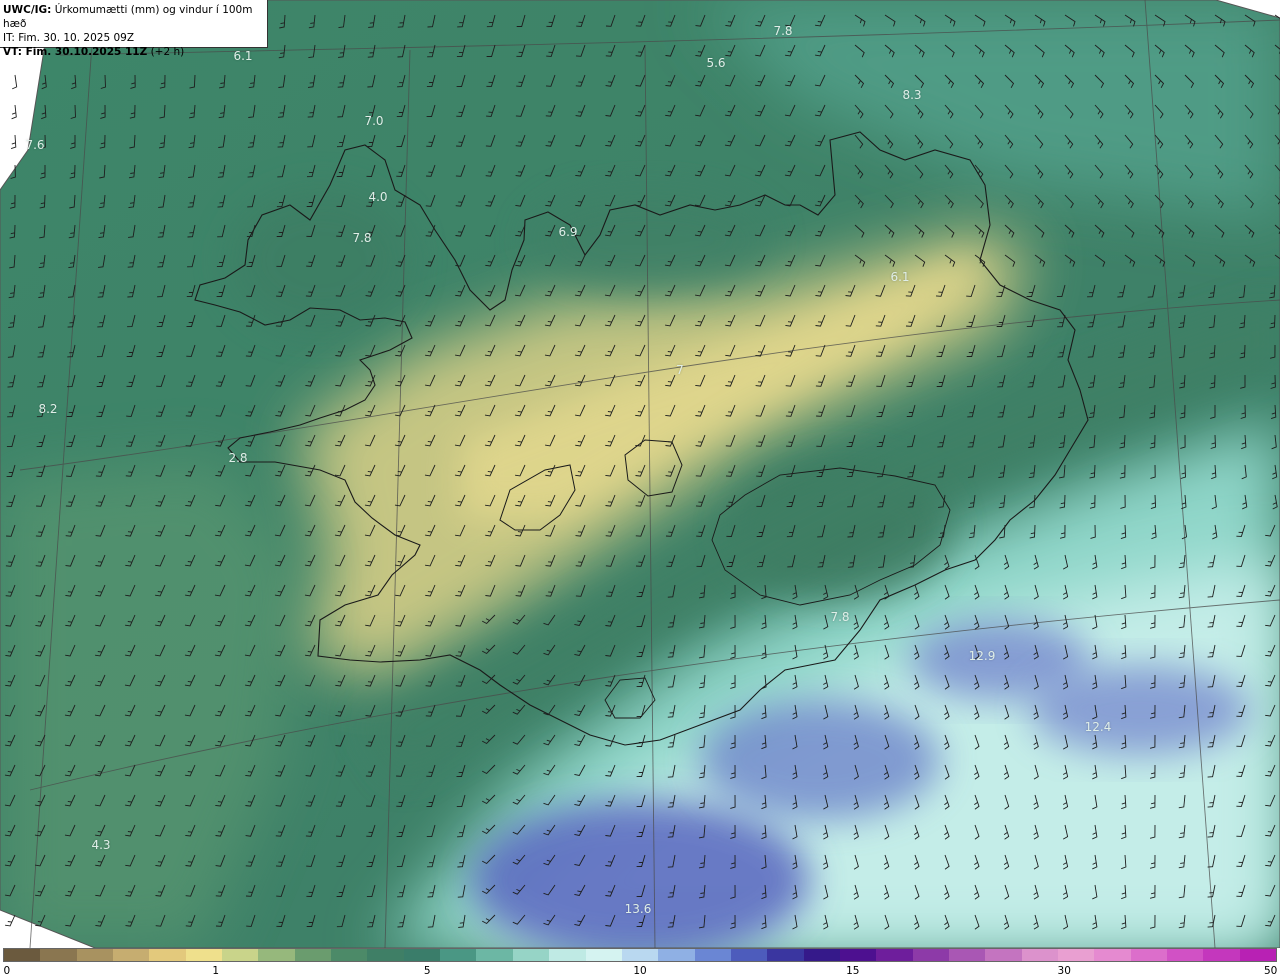 This screenshot has height=978, width=1280. What do you see at coordinates (378, 197) in the screenshot?
I see `map-value-label: 4.0` at bounding box center [378, 197].